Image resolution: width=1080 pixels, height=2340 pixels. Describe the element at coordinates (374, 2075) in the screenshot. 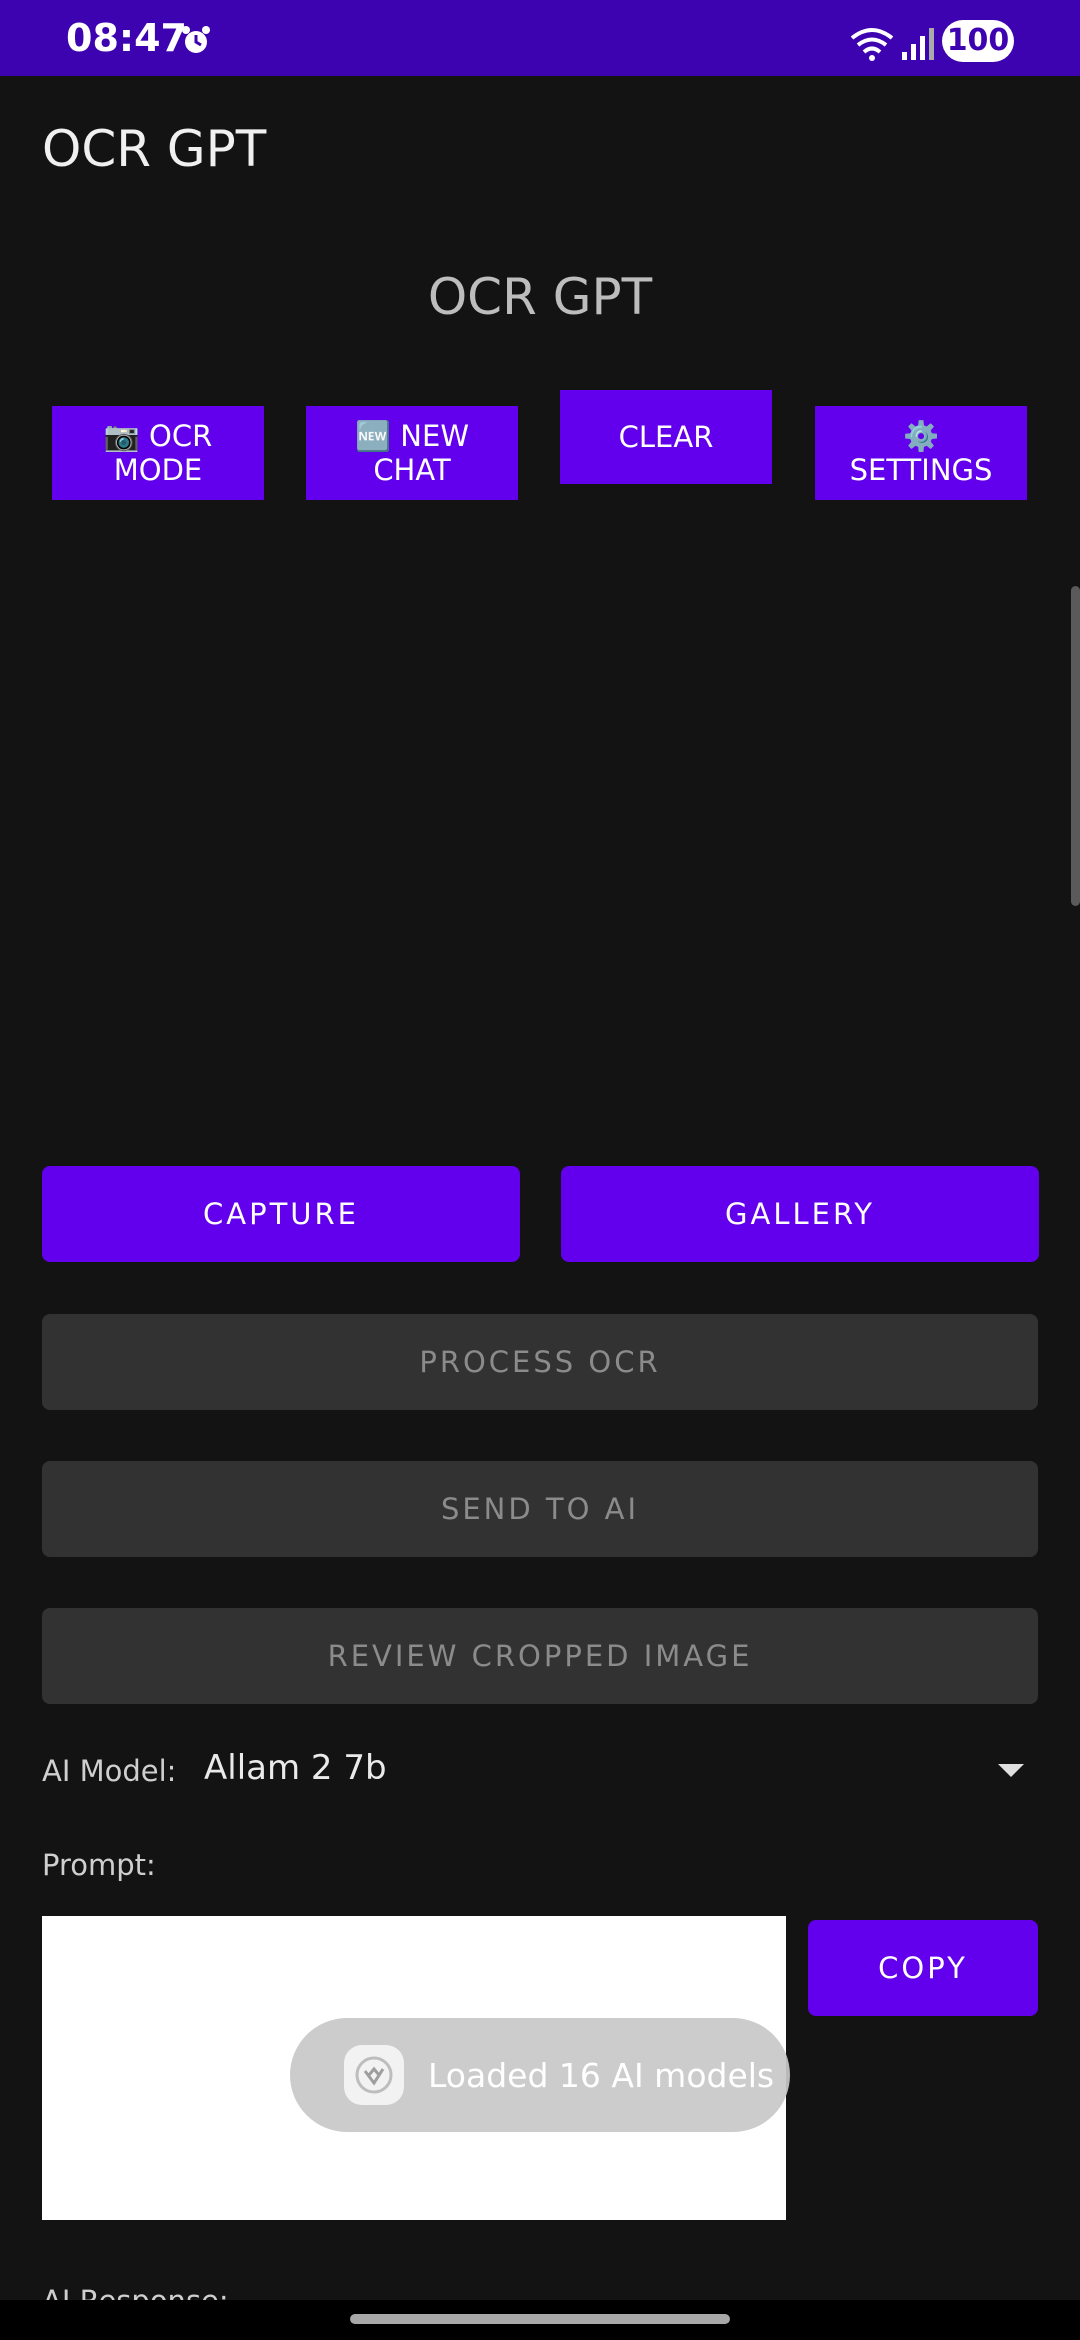

I see `app-icon` at that location.